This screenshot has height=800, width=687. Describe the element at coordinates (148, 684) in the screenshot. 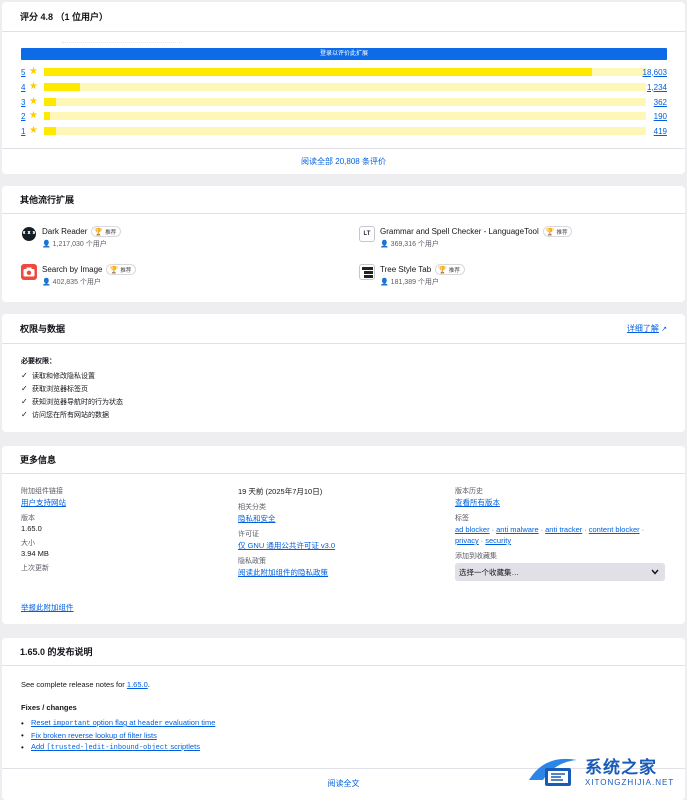

I see `see-suffix: .` at that location.